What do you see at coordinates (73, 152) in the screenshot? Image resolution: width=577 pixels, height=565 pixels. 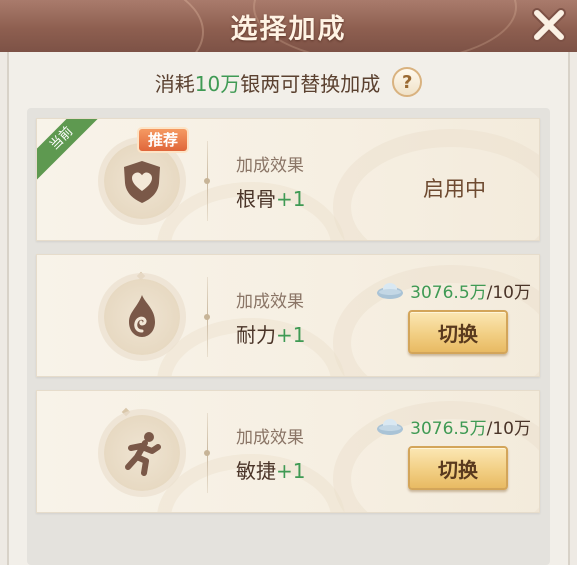 I see `current-ribbon: 当前` at bounding box center [73, 152].